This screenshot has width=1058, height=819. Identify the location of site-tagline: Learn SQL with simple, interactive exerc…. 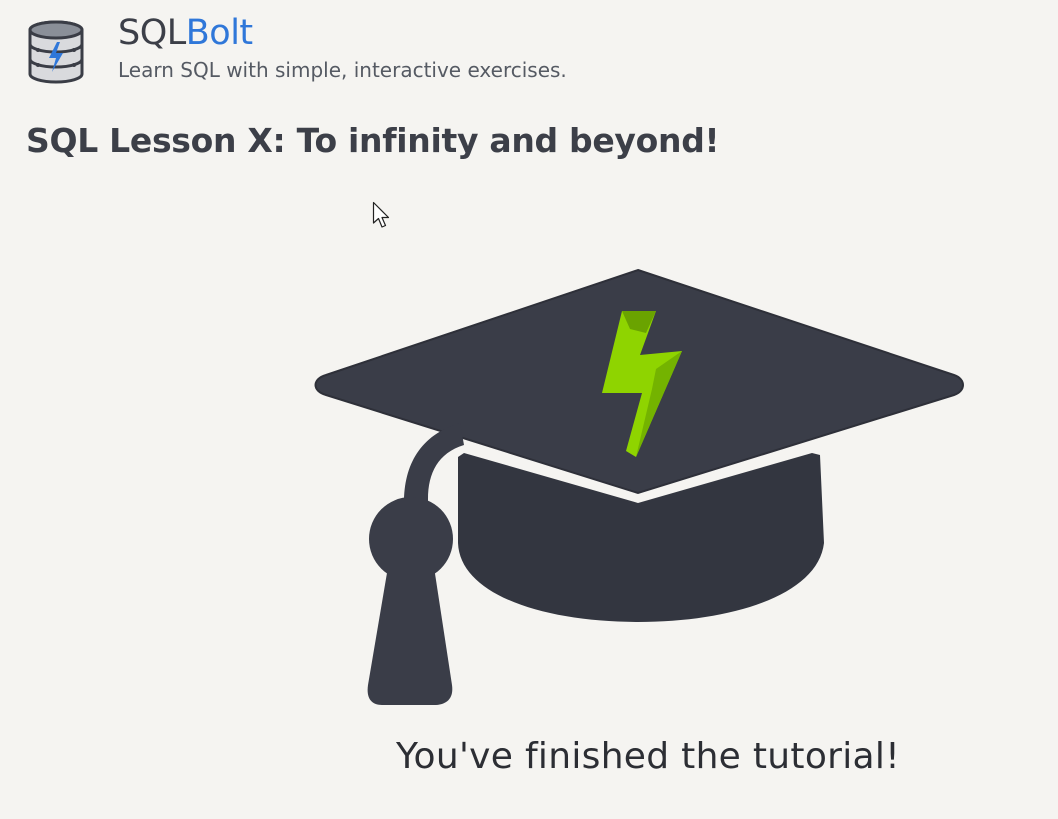
(342, 70).